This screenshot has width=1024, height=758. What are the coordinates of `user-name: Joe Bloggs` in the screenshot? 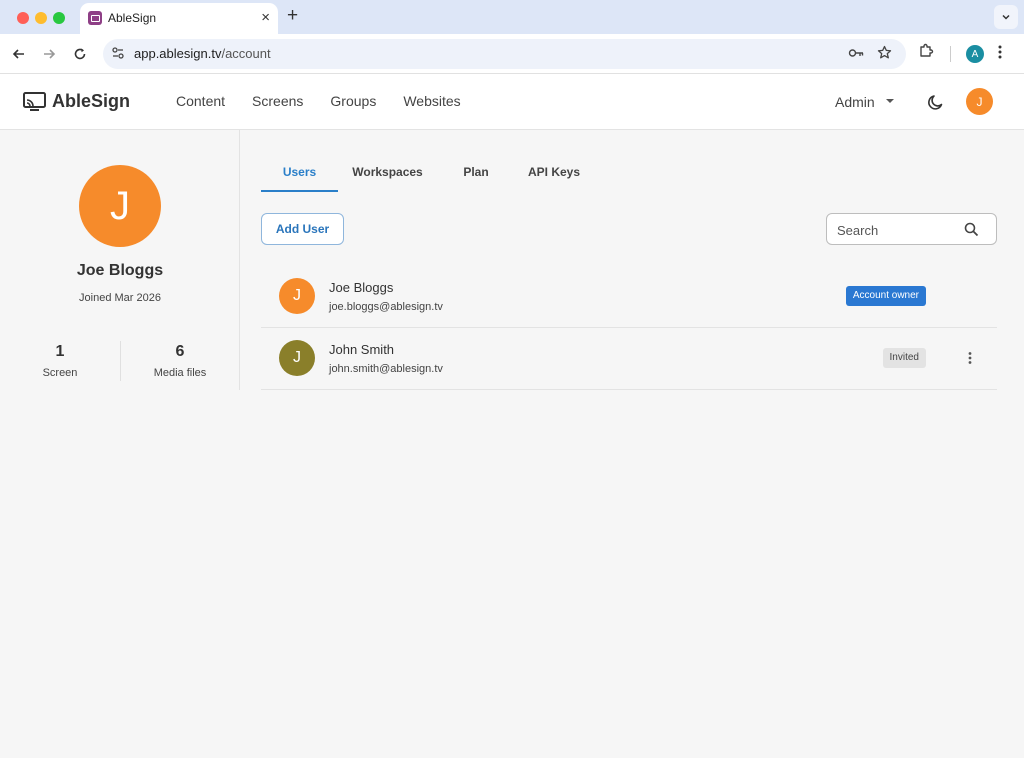 It's located at (361, 287).